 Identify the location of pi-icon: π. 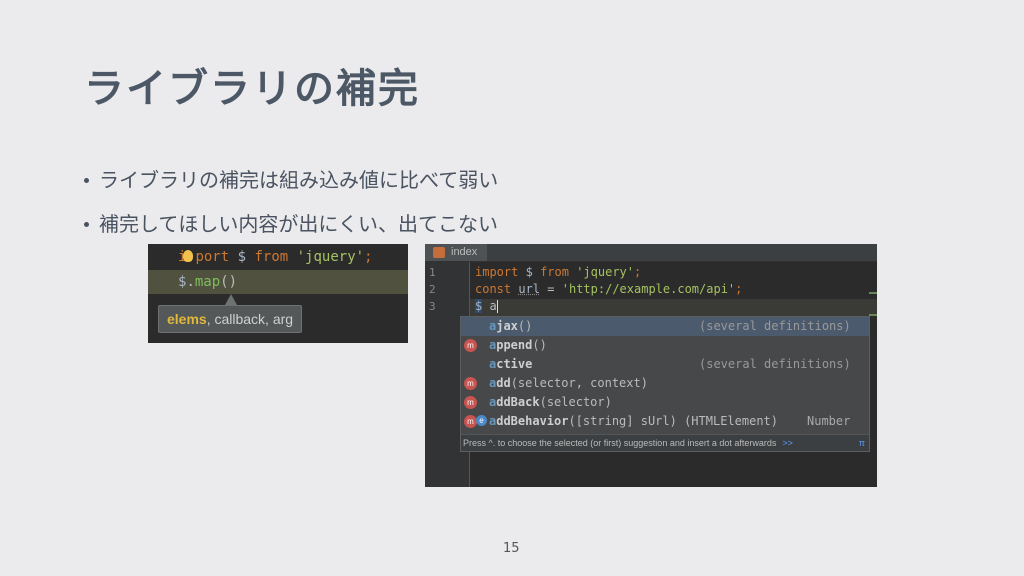
(862, 443).